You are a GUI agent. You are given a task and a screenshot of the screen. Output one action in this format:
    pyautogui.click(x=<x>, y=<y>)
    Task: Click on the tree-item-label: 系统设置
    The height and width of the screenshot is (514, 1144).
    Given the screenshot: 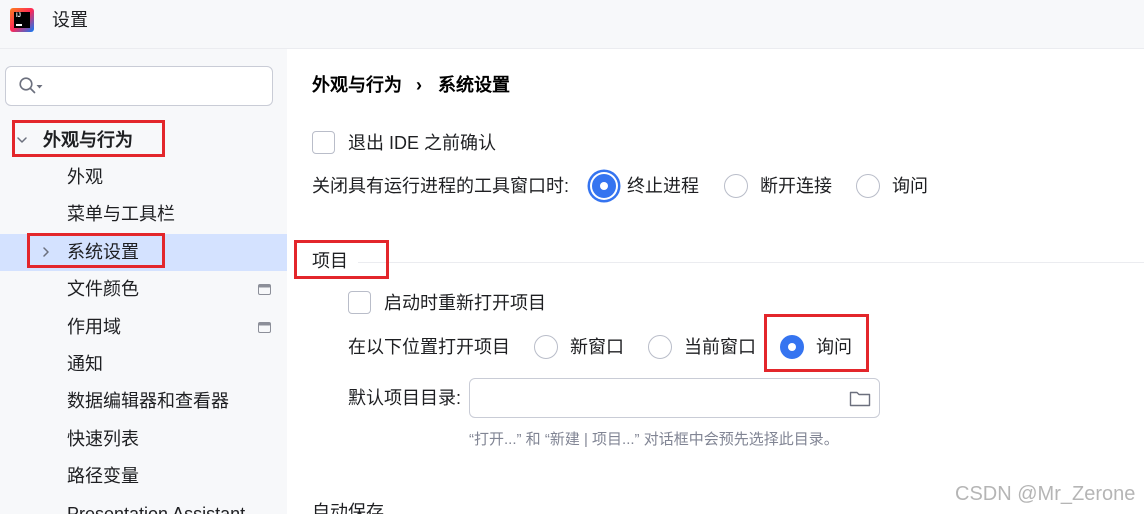 What is the action you would take?
    pyautogui.click(x=103, y=251)
    